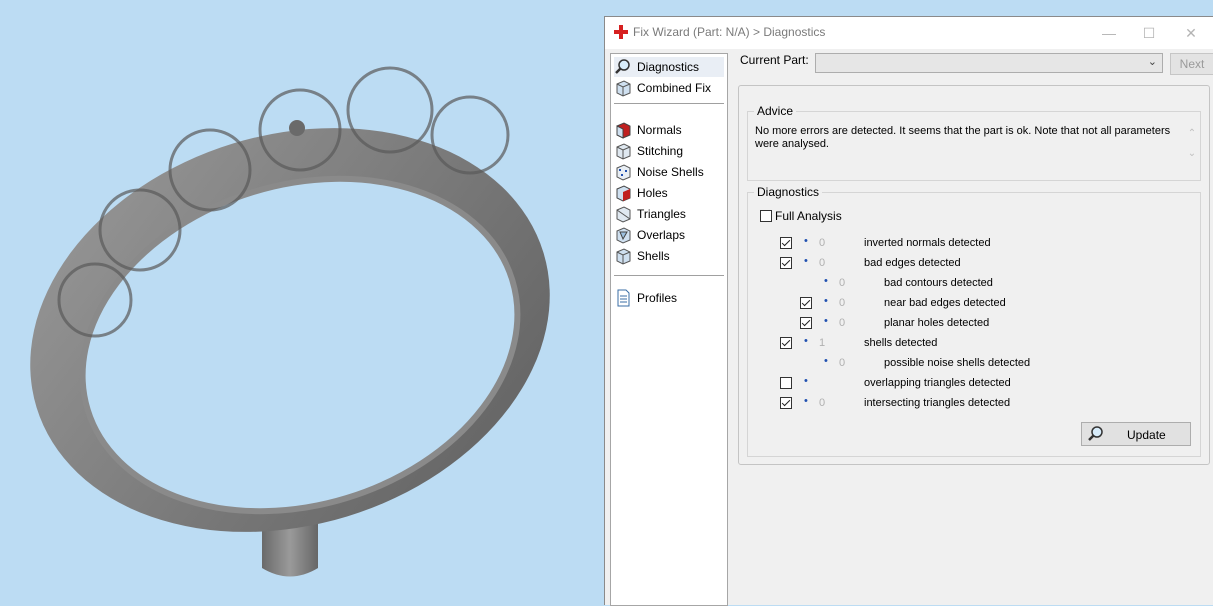  I want to click on diagnostic-row: • overlapping triangles detected, so click(973, 383).